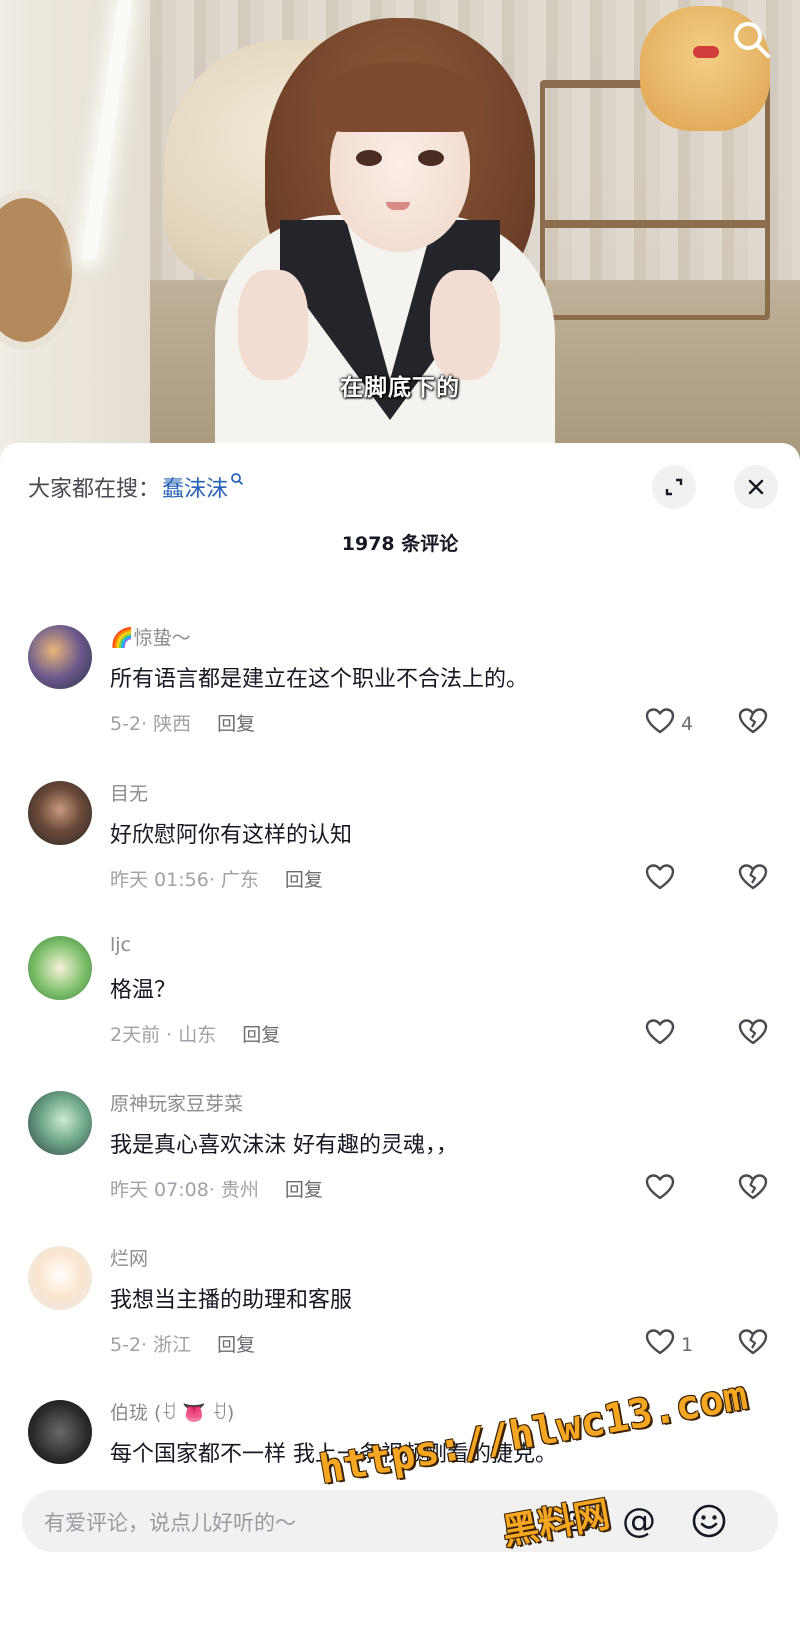 This screenshot has width=800, height=1625. I want to click on like-button: 4, so click(669, 723).